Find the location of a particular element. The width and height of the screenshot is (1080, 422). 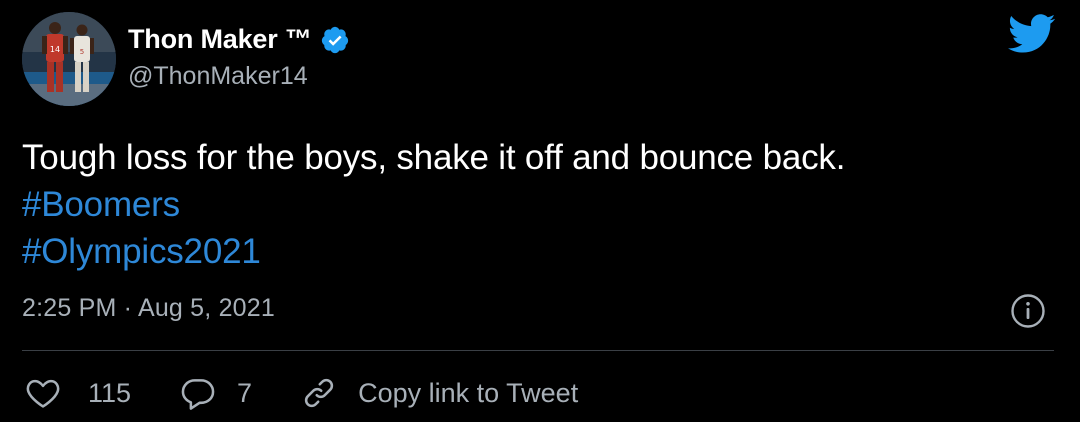

reply-button: 7 is located at coordinates (215, 393).